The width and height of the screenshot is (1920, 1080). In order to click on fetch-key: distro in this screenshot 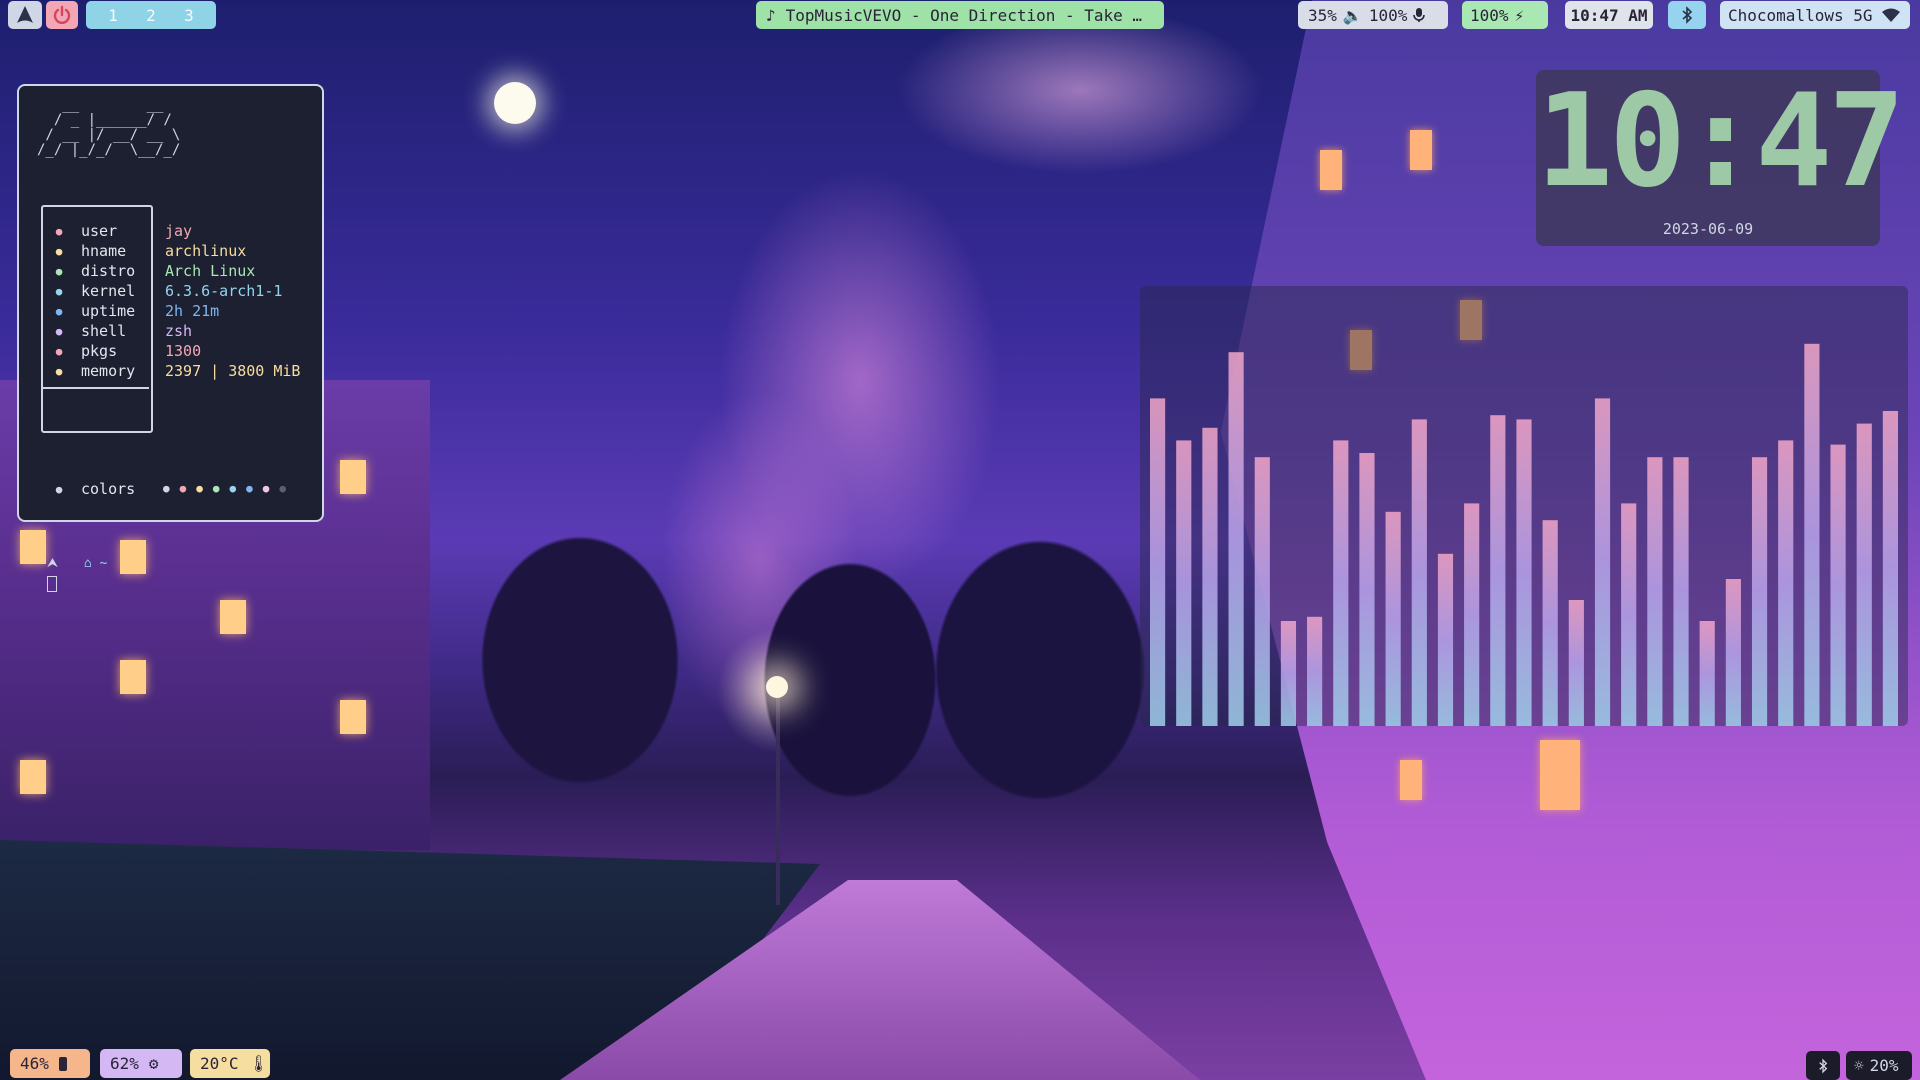, I will do `click(108, 271)`.